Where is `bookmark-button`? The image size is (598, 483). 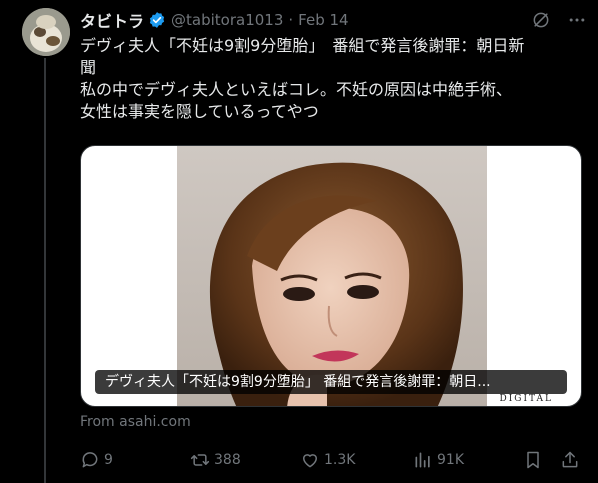 bookmark-button is located at coordinates (533, 460).